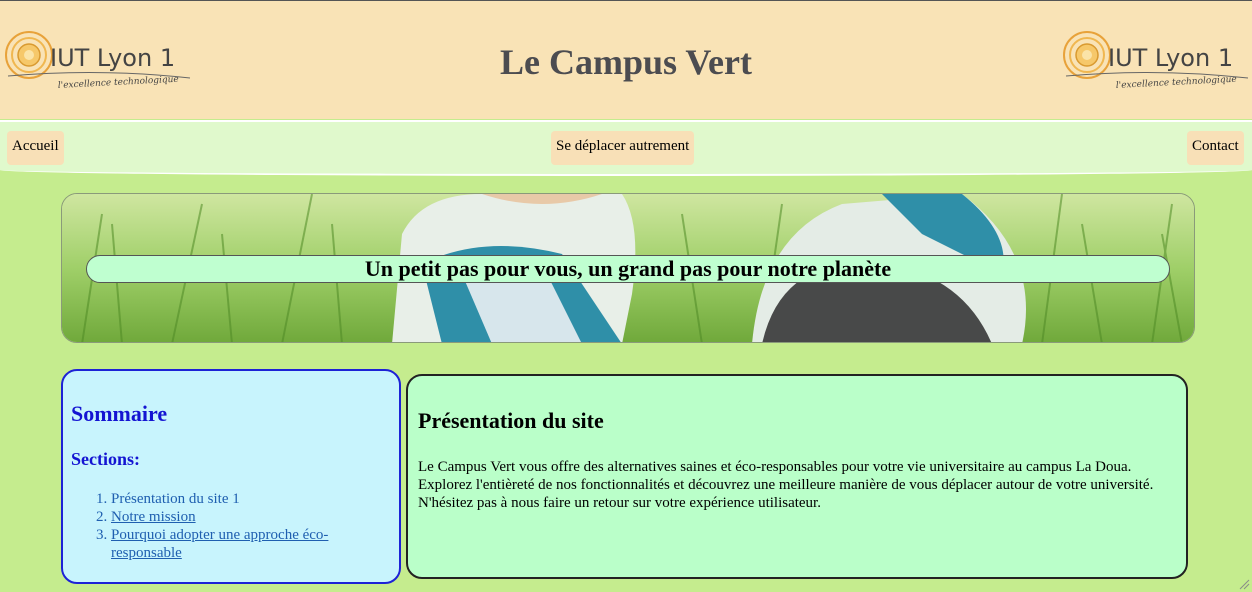 The width and height of the screenshot is (1252, 592). Describe the element at coordinates (623, 148) in the screenshot. I see `nav-item-se-deplacer: Se déplacer autrement` at that location.